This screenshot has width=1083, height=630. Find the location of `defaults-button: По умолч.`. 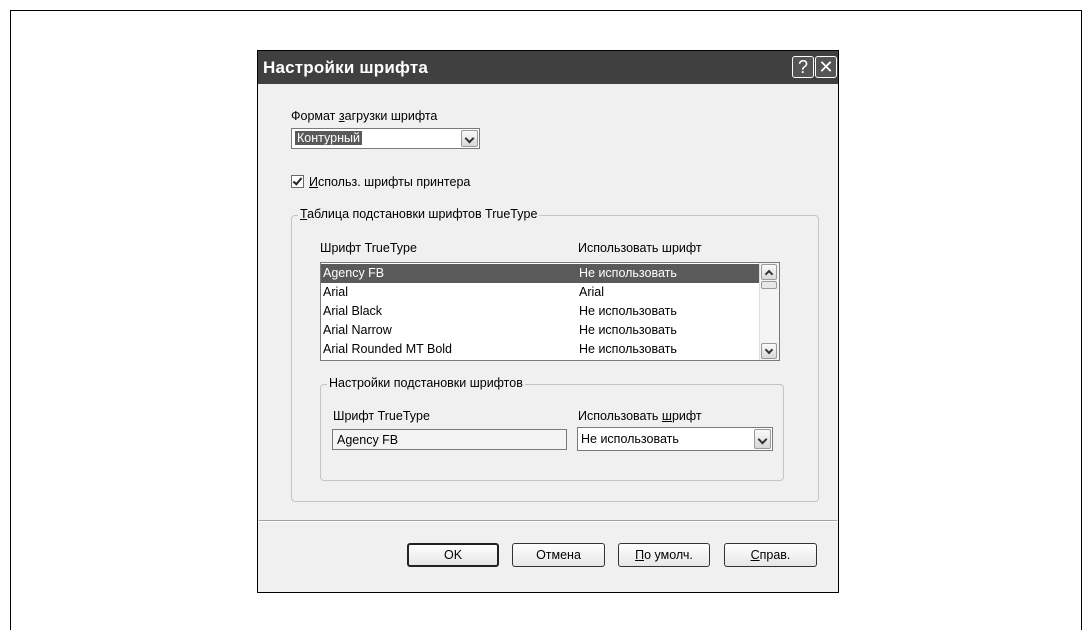

defaults-button: По умолч. is located at coordinates (664, 555).